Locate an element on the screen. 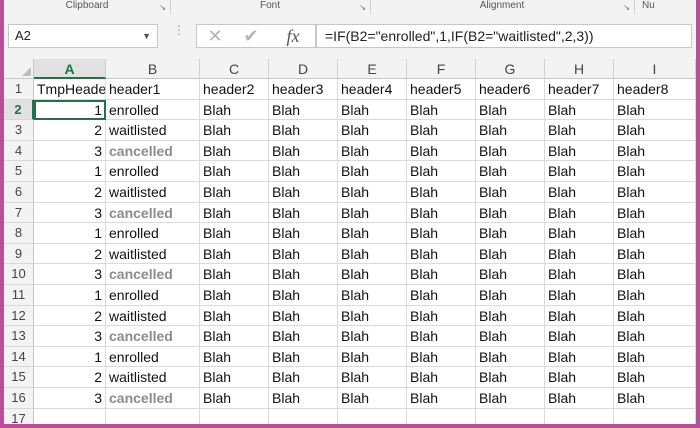 The height and width of the screenshot is (428, 700). cell-d3: Blah is located at coordinates (303, 130).